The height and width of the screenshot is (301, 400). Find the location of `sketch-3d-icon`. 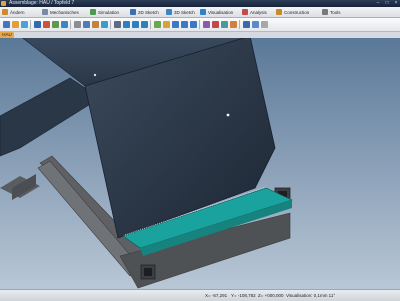

sketch-3d-icon is located at coordinates (169, 12).